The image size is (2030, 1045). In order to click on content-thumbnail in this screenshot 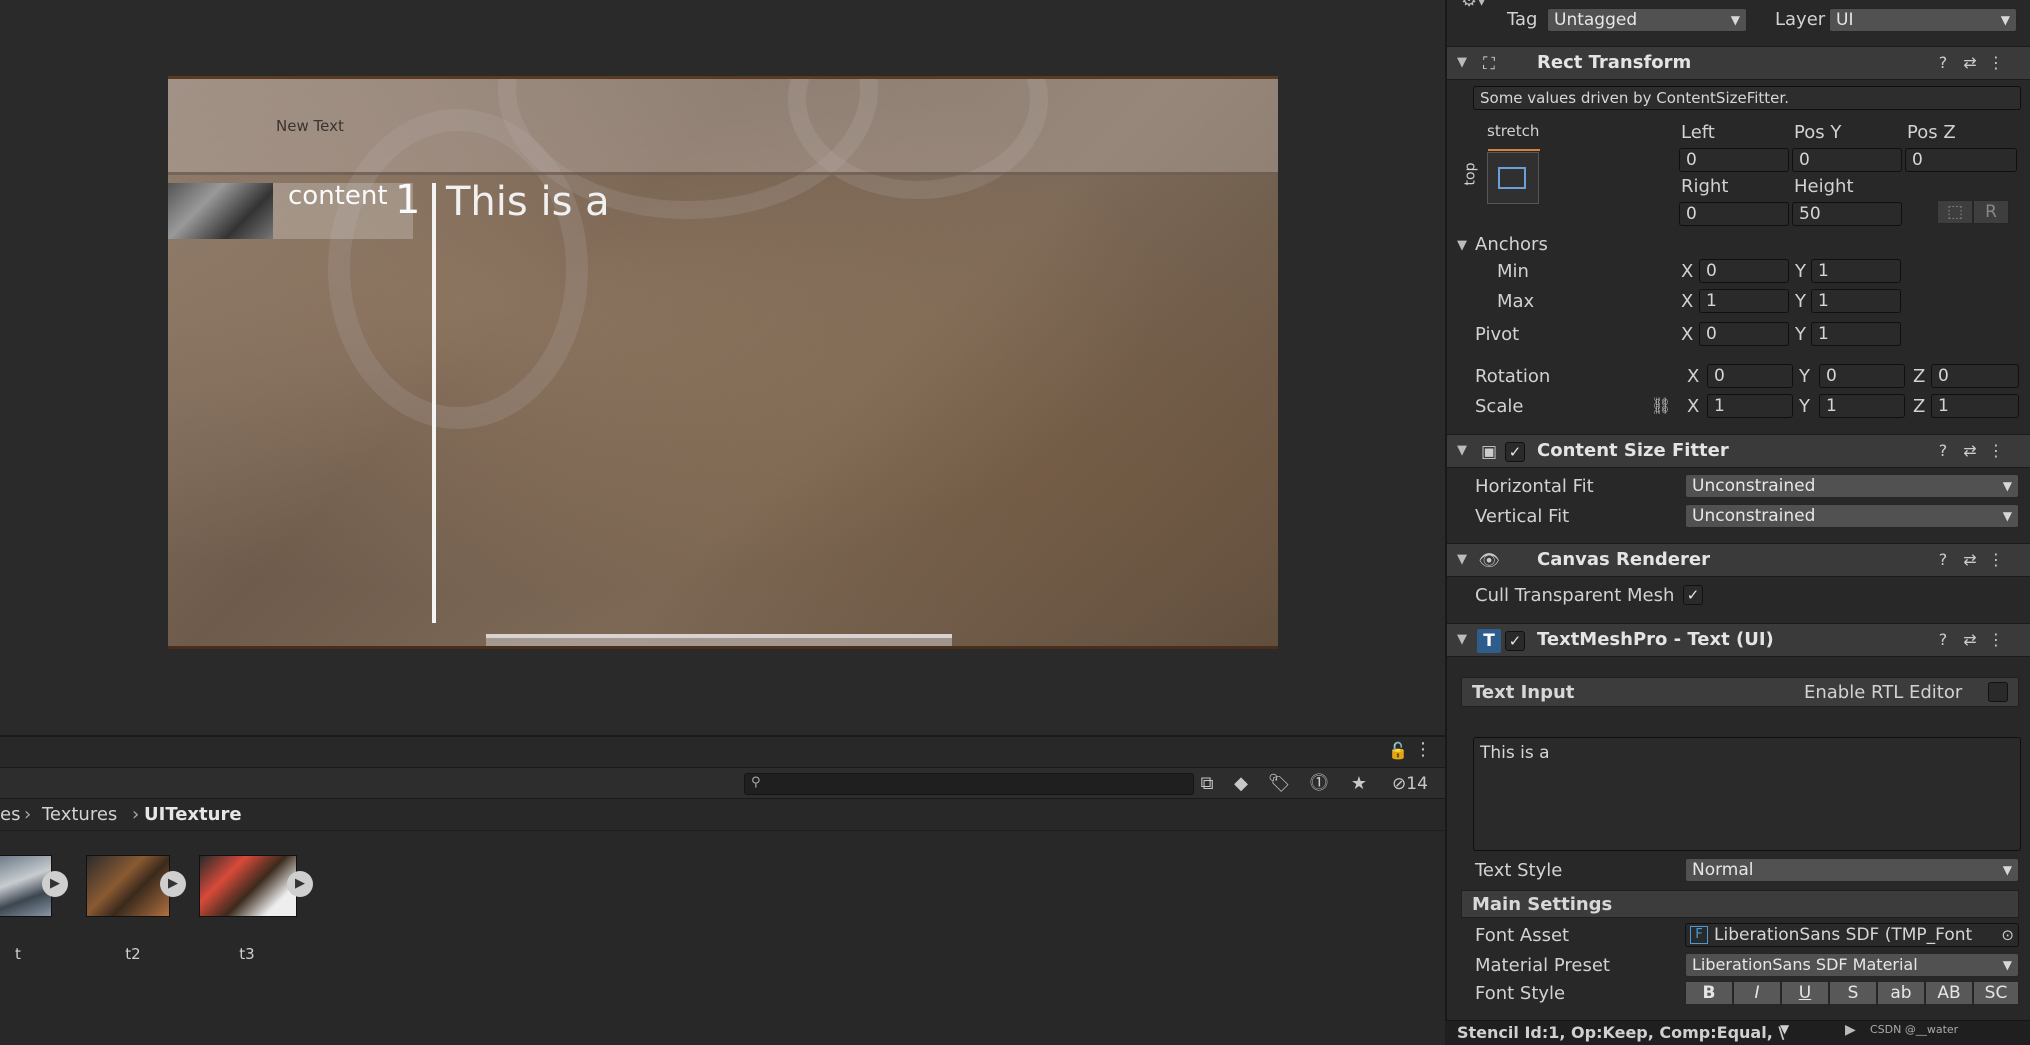, I will do `click(220, 211)`.